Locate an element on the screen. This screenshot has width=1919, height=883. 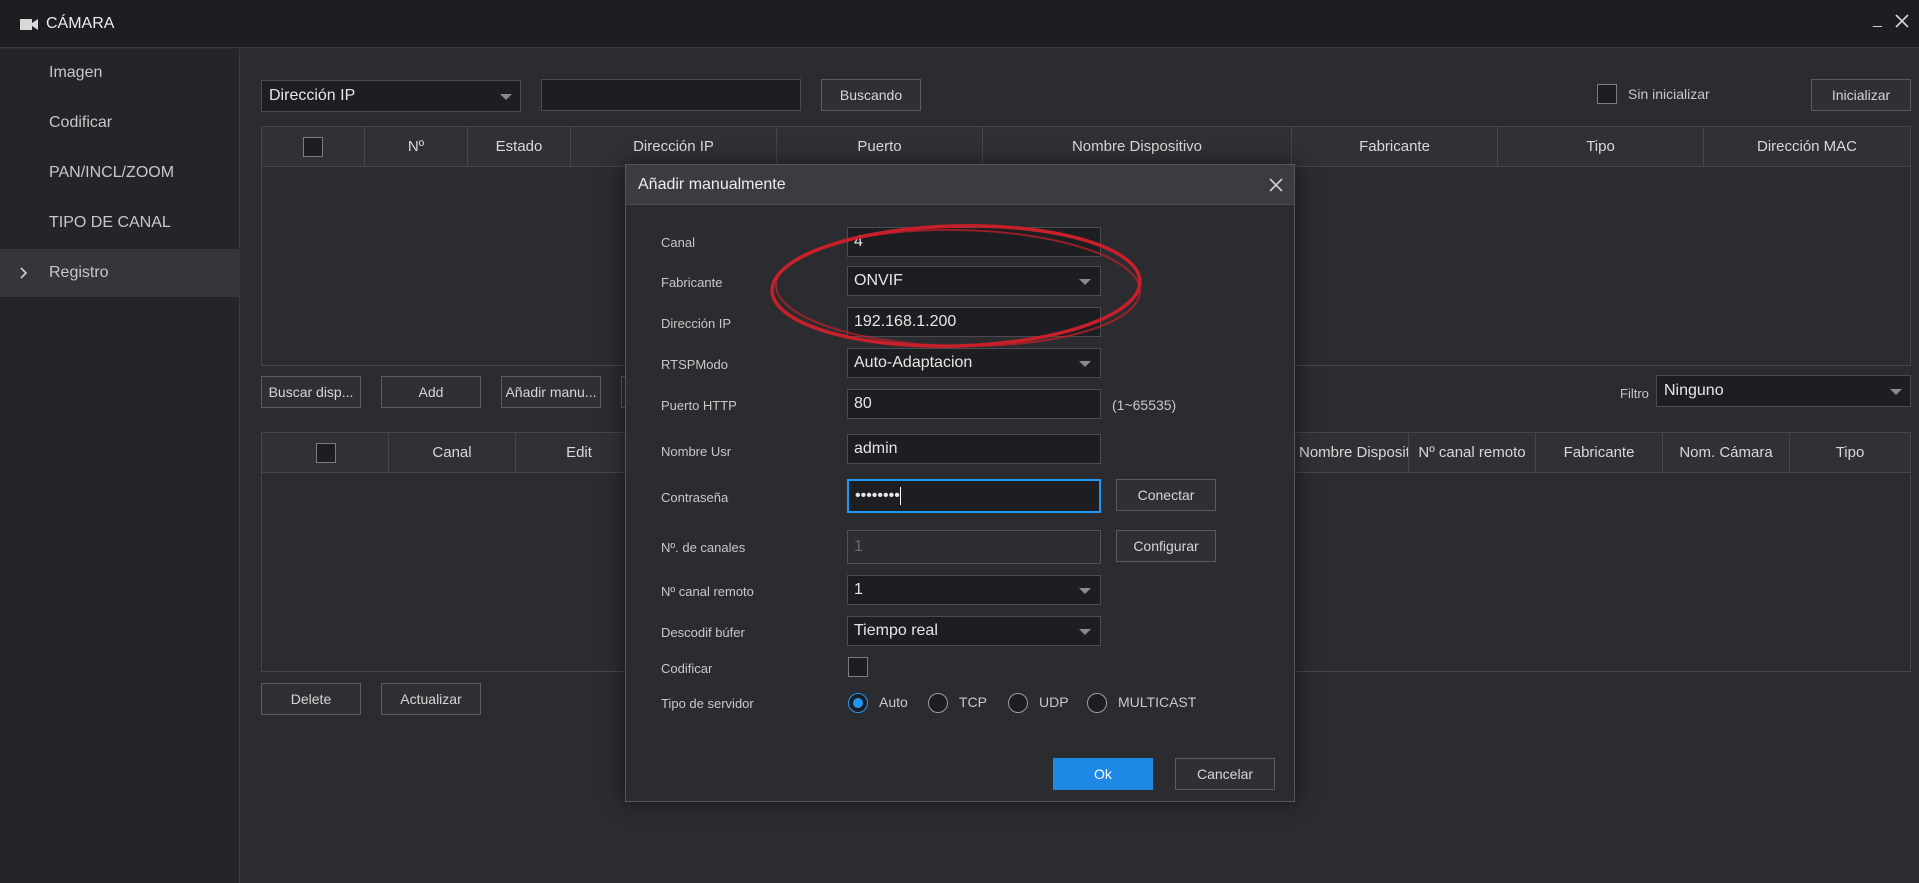
connect-button: Conectar is located at coordinates (1166, 495).